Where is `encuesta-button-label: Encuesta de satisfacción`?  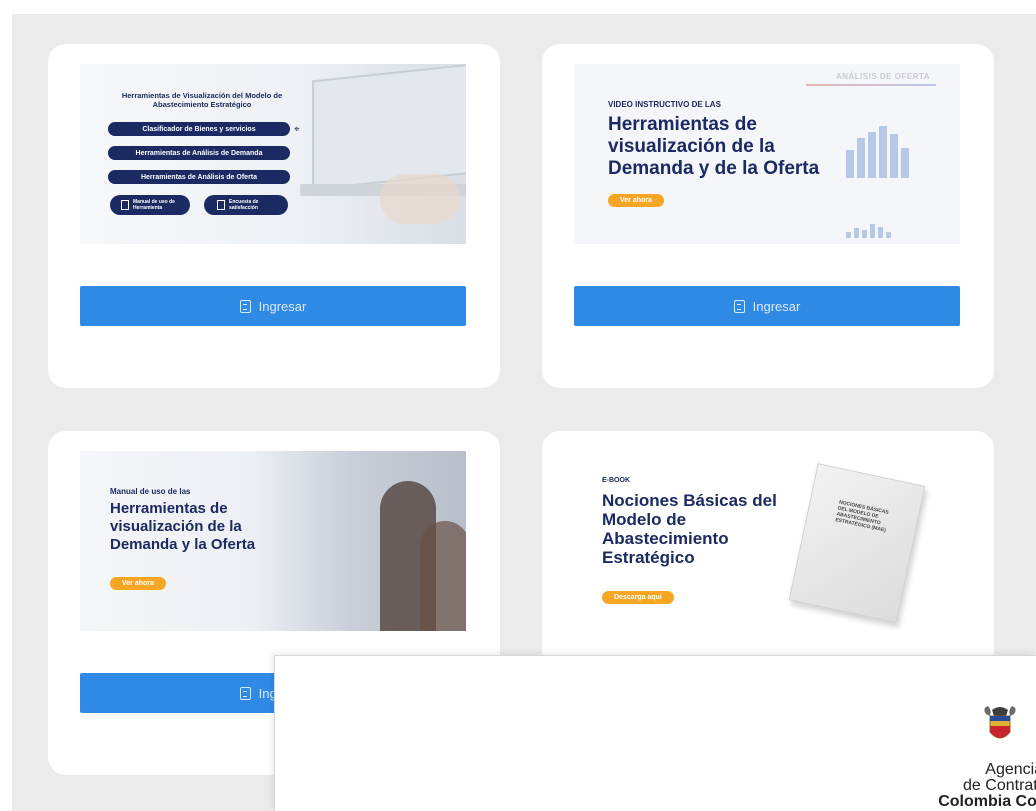
encuesta-button-label: Encuesta de satisfacción is located at coordinates (244, 205).